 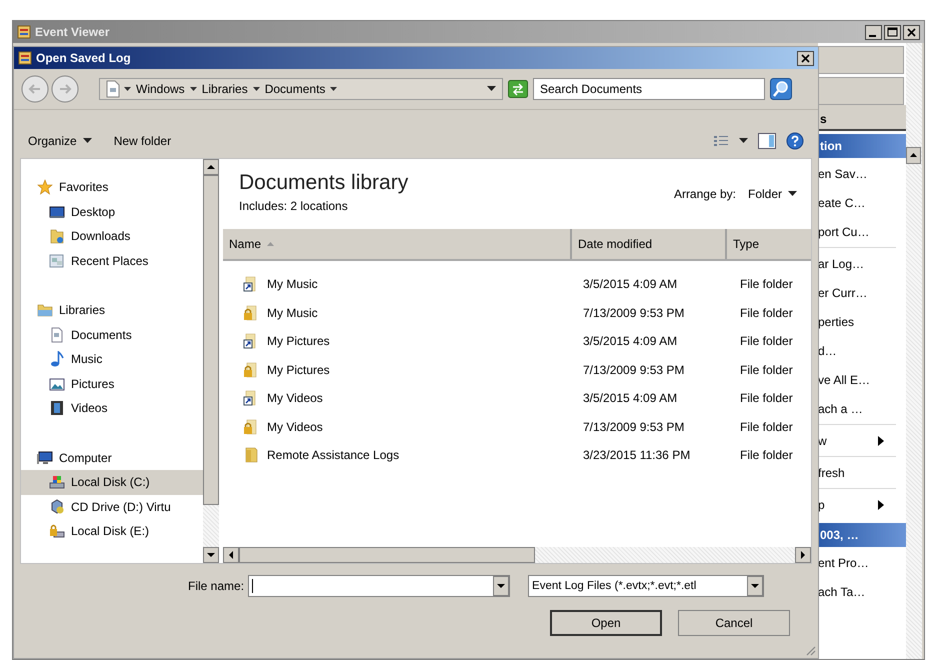 What do you see at coordinates (892, 32) in the screenshot?
I see `maximize-button` at bounding box center [892, 32].